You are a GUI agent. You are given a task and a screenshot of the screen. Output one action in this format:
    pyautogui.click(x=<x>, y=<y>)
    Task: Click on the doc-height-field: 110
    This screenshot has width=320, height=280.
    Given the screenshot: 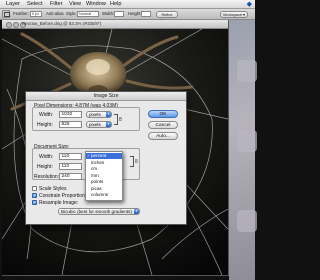 What is the action you would take?
    pyautogui.click(x=70, y=166)
    